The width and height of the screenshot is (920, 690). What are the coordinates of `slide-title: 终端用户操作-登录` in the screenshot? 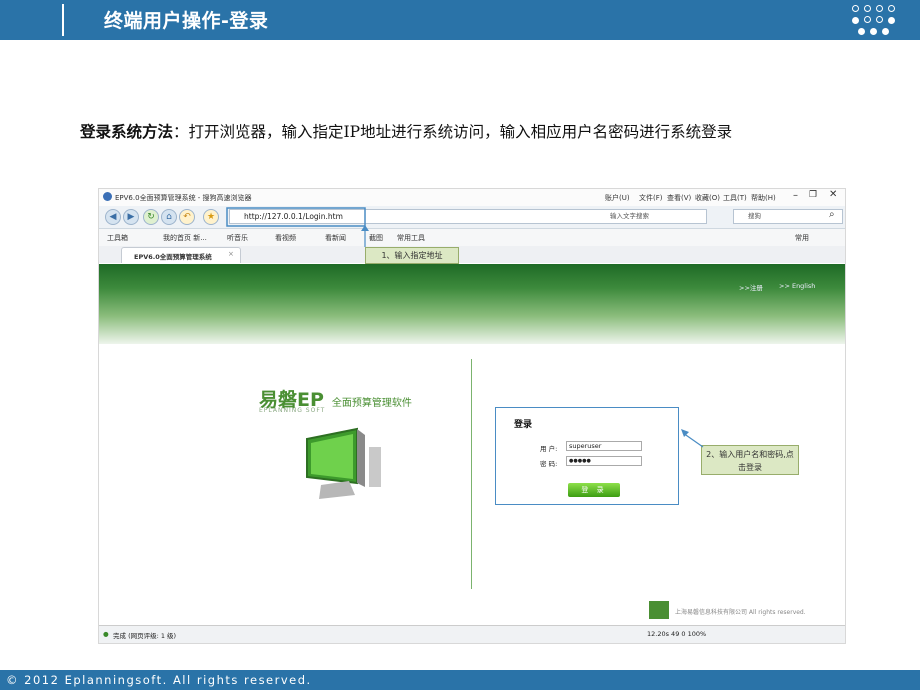 It's located at (186, 21).